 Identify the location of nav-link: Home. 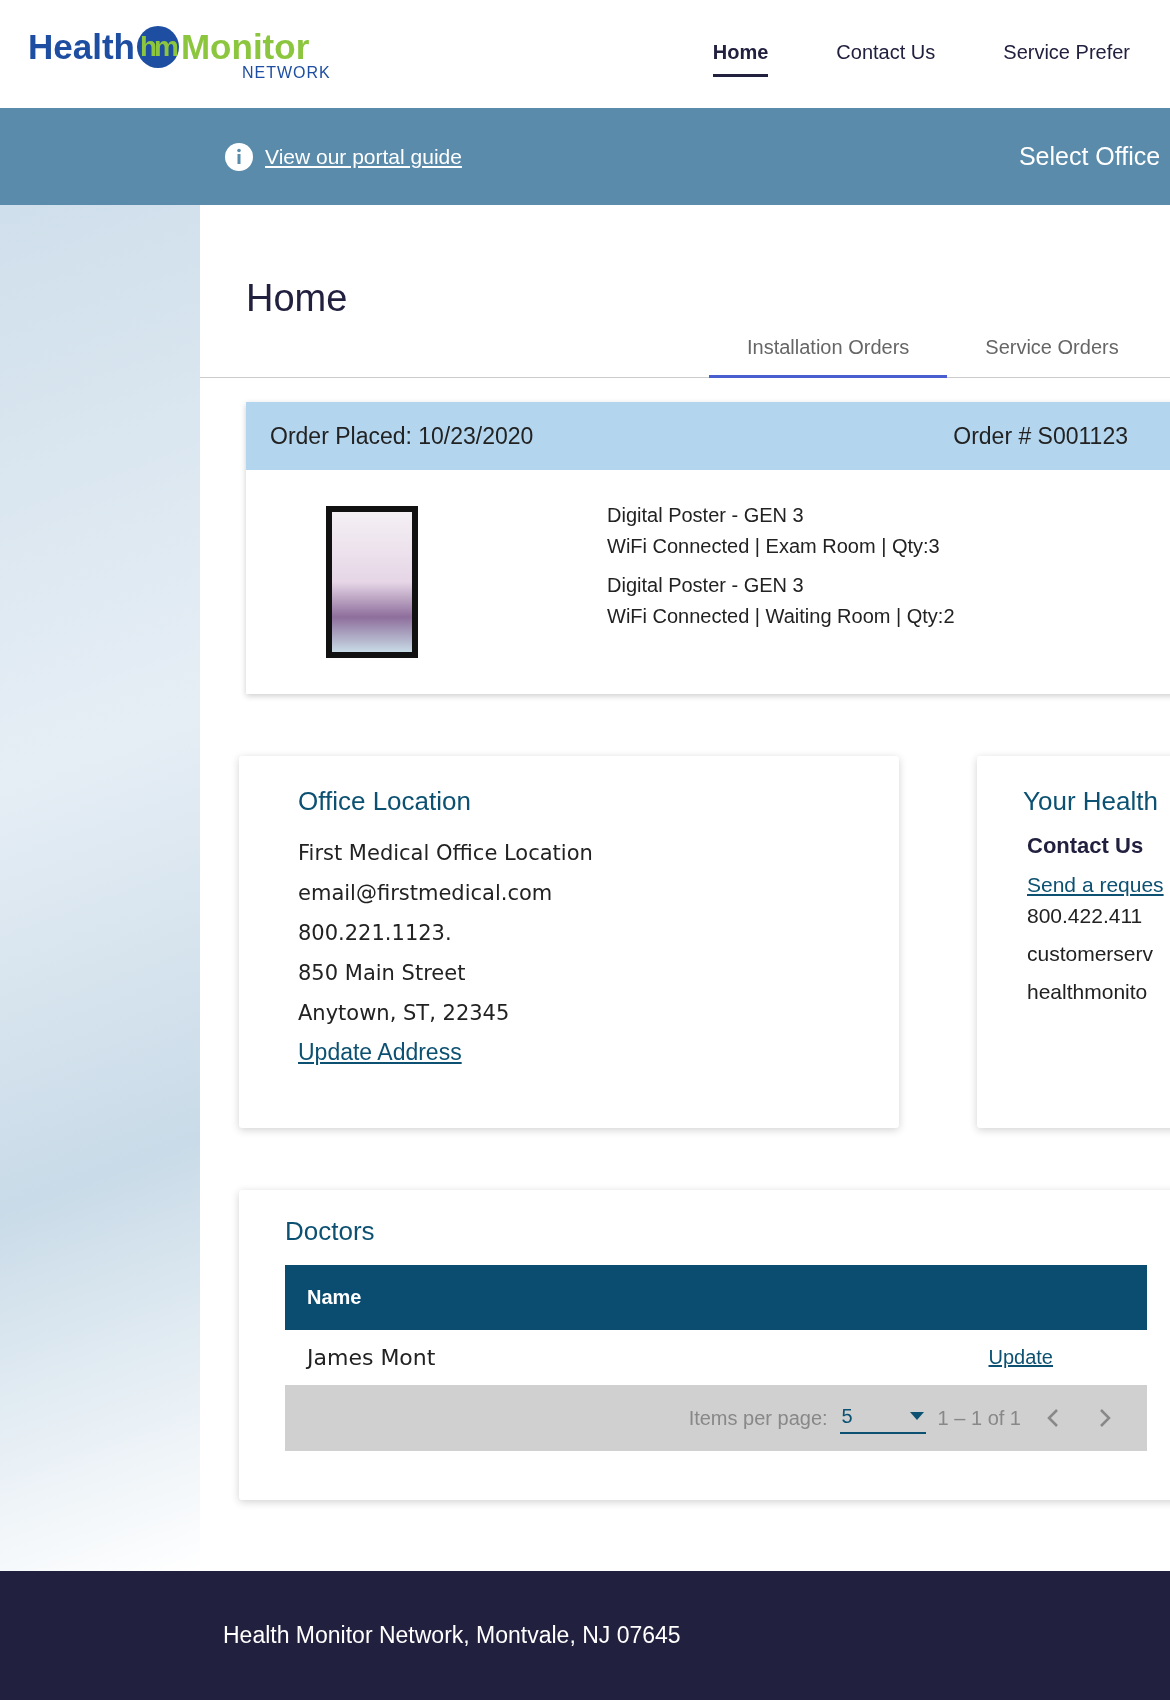
(740, 54).